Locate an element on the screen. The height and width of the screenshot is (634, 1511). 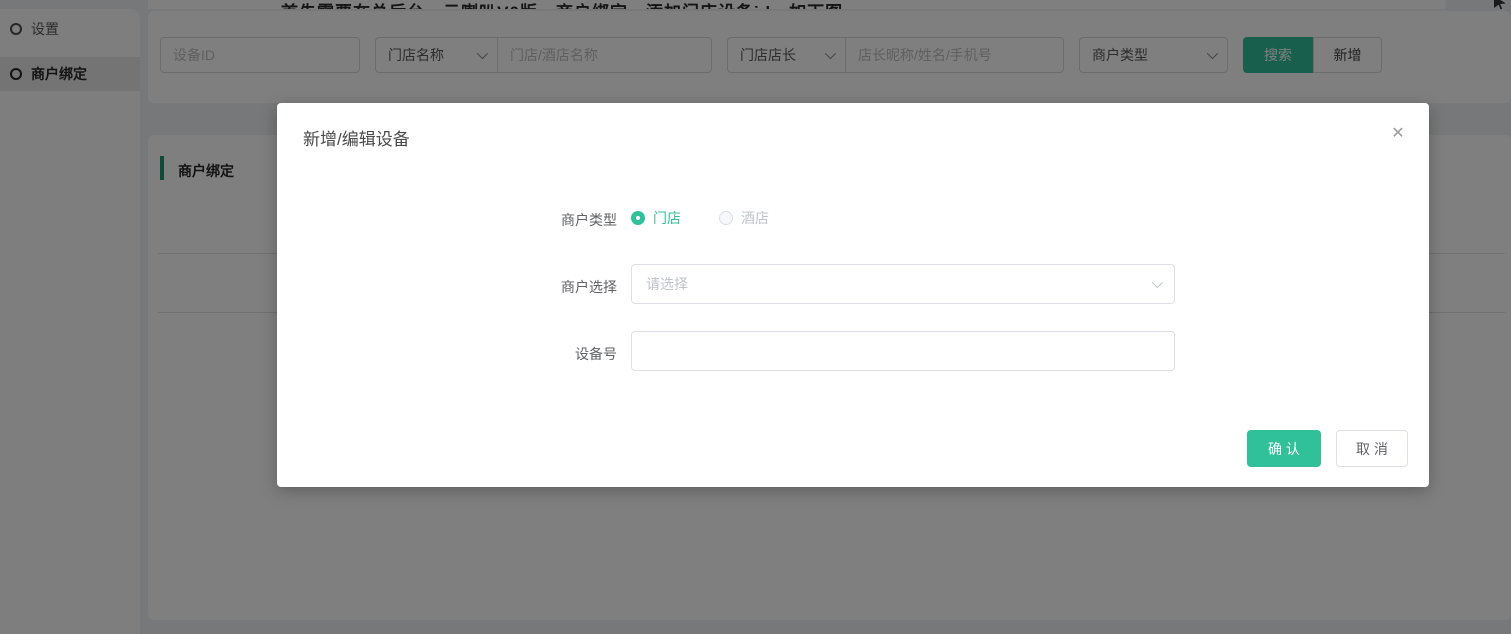
cancel-button: 取 消 is located at coordinates (1372, 448).